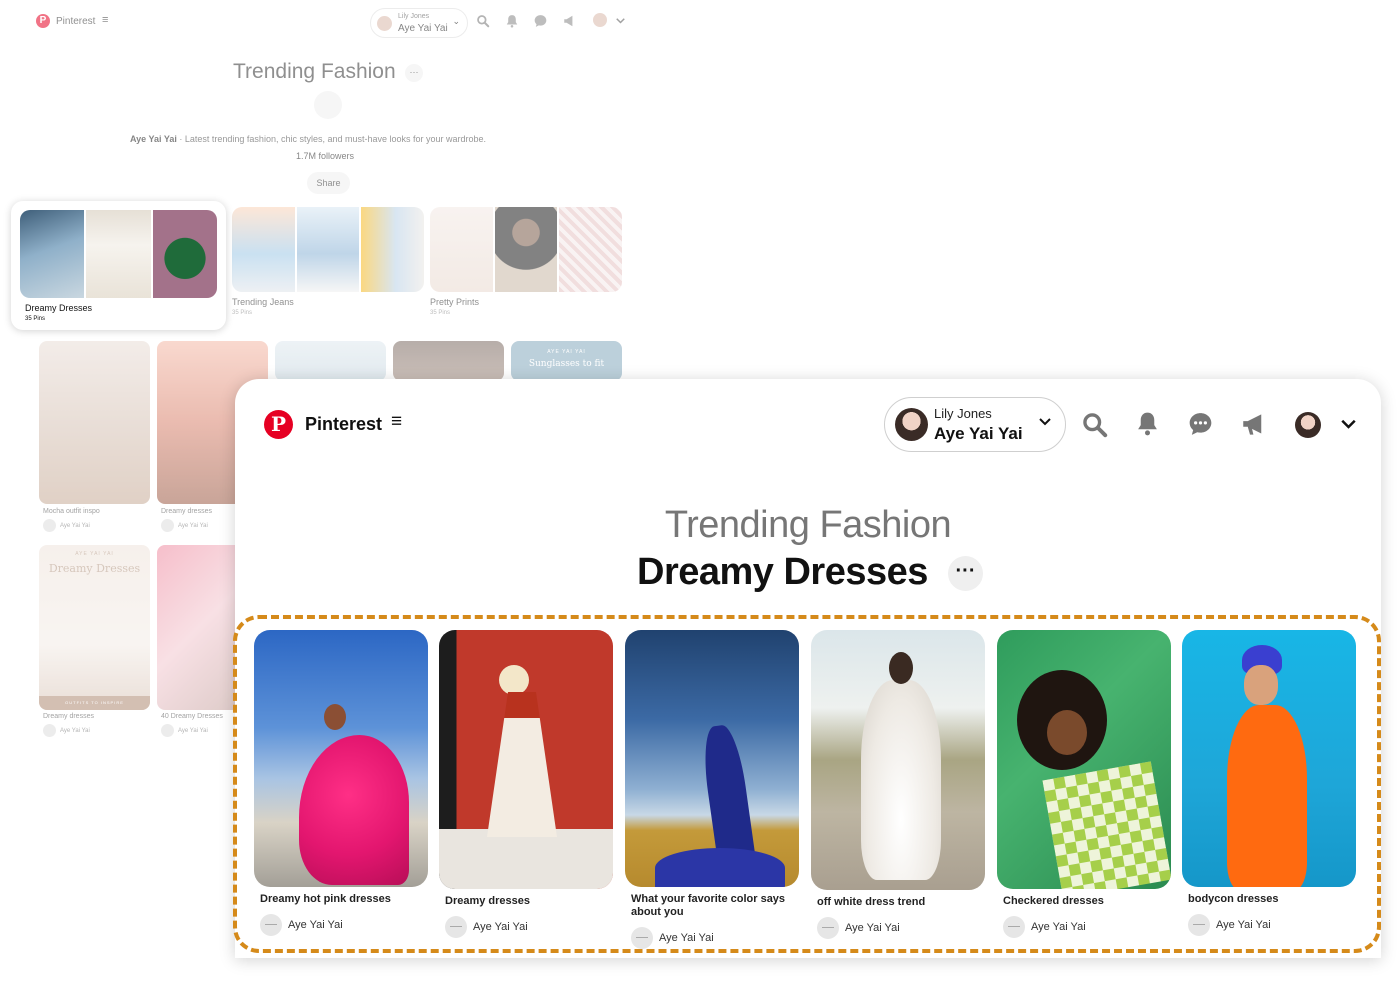 Image resolution: width=1400 pixels, height=982 pixels. Describe the element at coordinates (59, 308) in the screenshot. I see `board-title: Dreamy Dresses` at that location.